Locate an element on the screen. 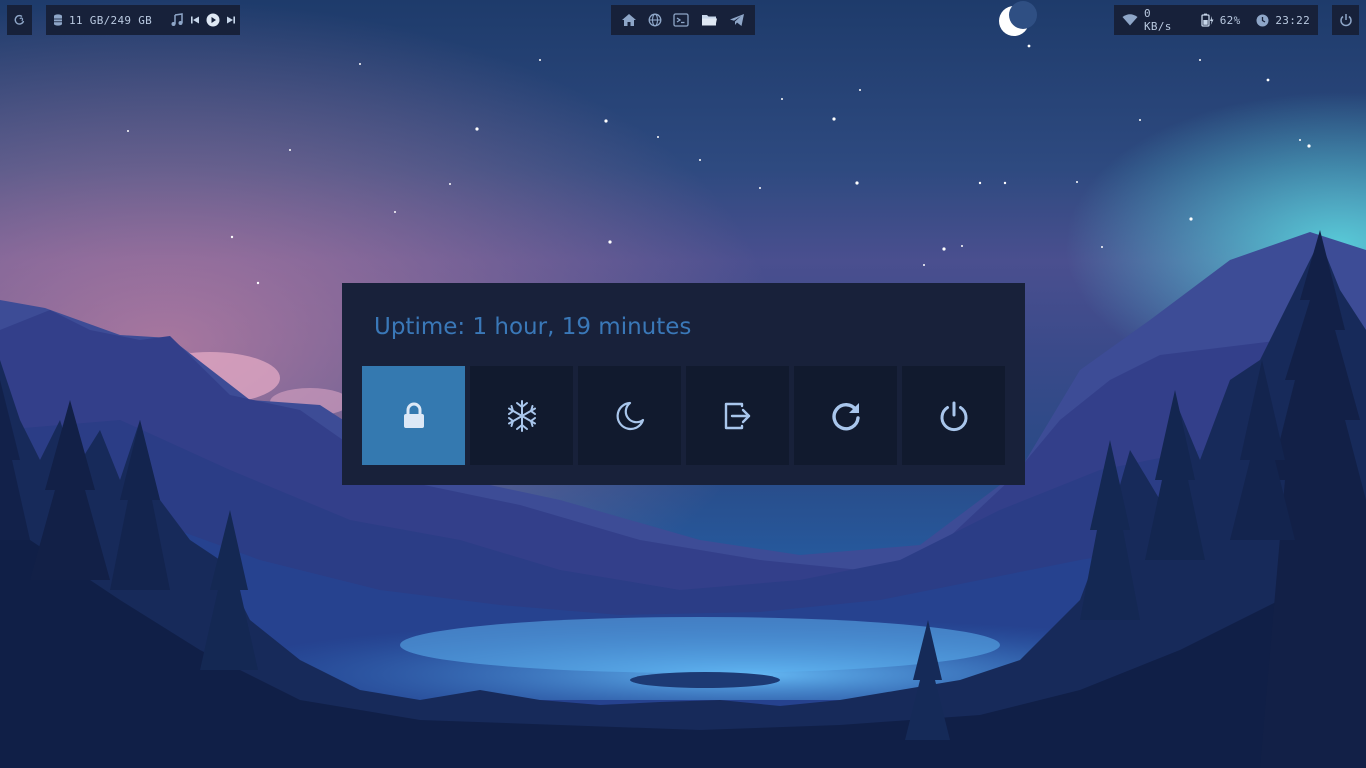 This screenshot has height=768, width=1366. battery-charging-icon is located at coordinates (1207, 20).